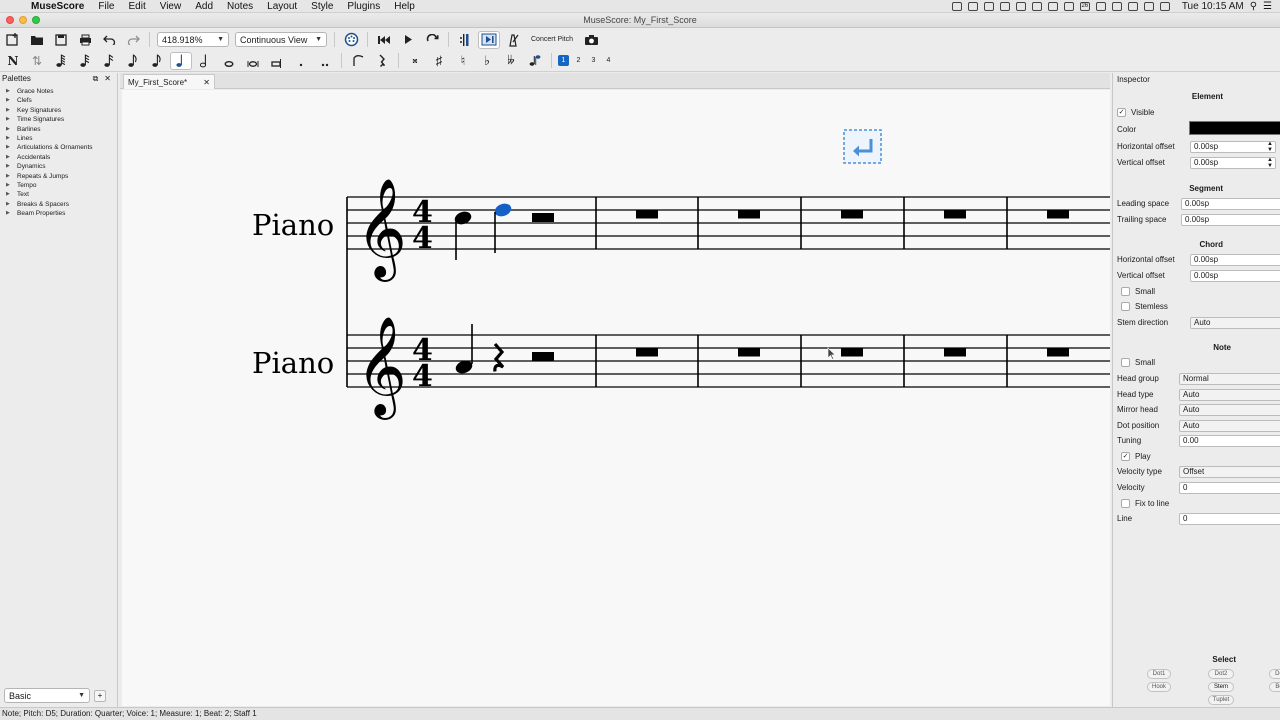 The height and width of the screenshot is (720, 1280). What do you see at coordinates (204, 6) in the screenshot?
I see `menu-add: Add` at bounding box center [204, 6].